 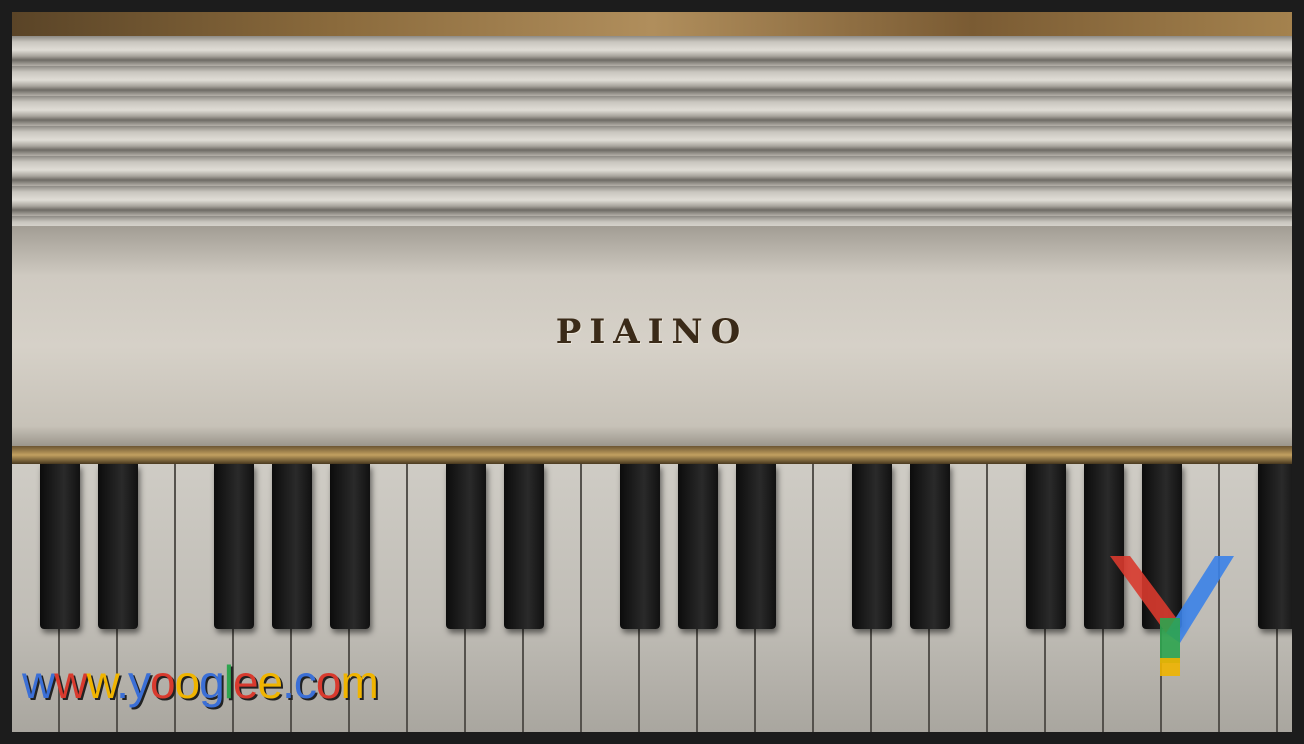 I want to click on wood-background, so click(x=652, y=24).